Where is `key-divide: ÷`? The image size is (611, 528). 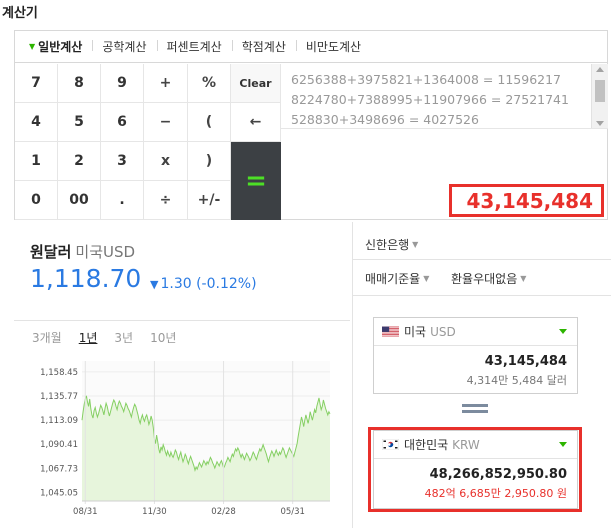 key-divide: ÷ is located at coordinates (166, 200).